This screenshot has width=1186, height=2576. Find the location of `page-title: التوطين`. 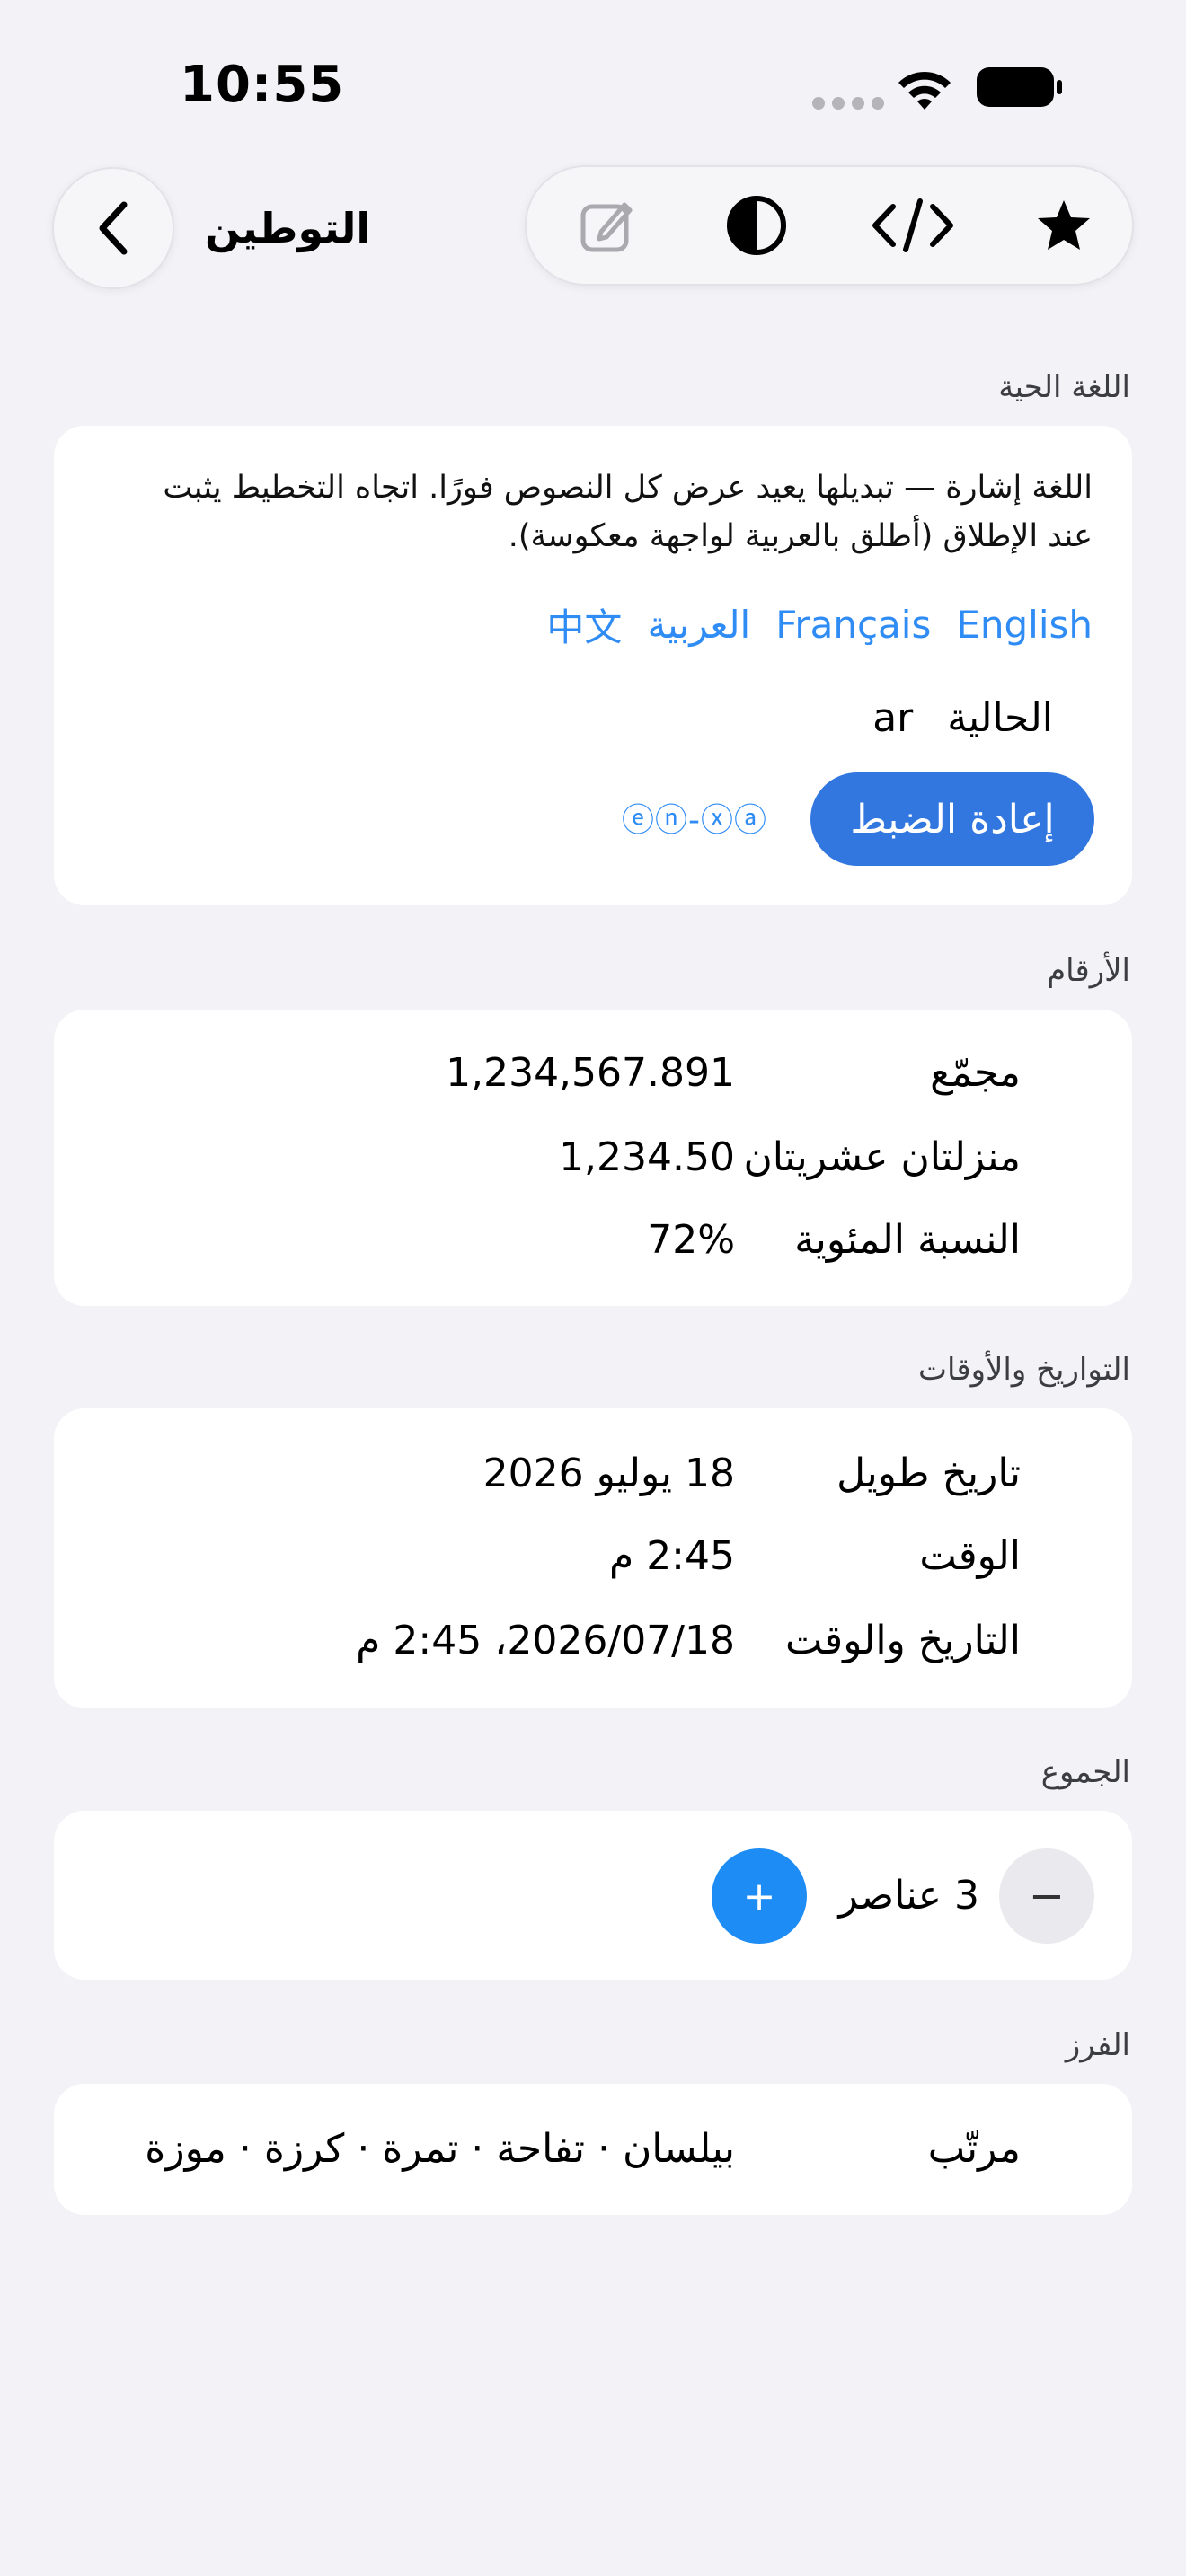

page-title: التوطين is located at coordinates (288, 228).